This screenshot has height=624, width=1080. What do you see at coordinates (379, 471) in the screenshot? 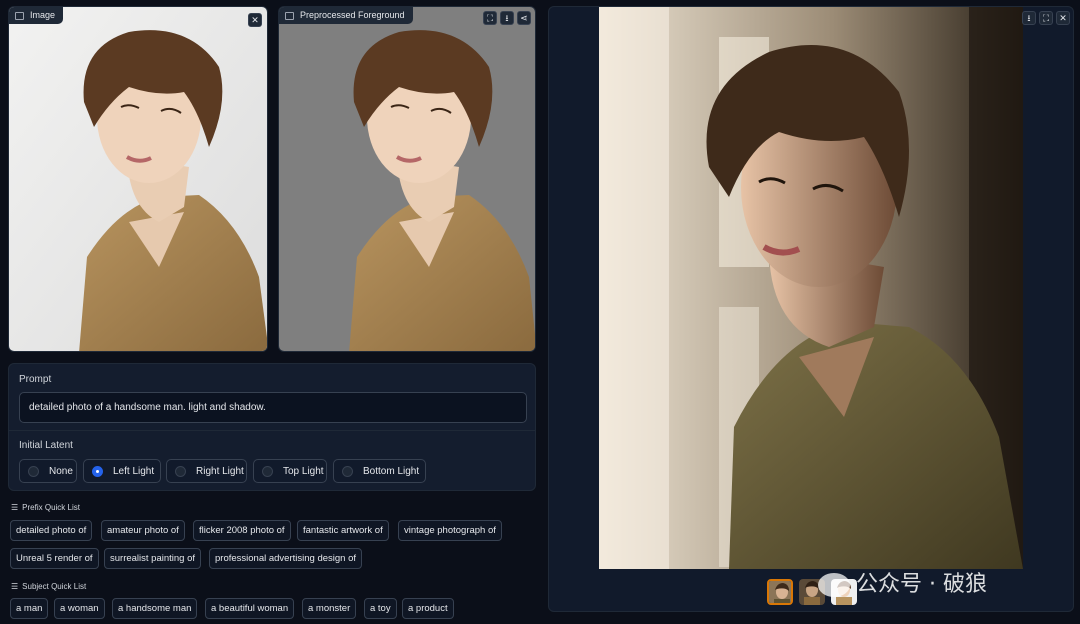
I see `radio-bottom-light: Bottom Light` at bounding box center [379, 471].